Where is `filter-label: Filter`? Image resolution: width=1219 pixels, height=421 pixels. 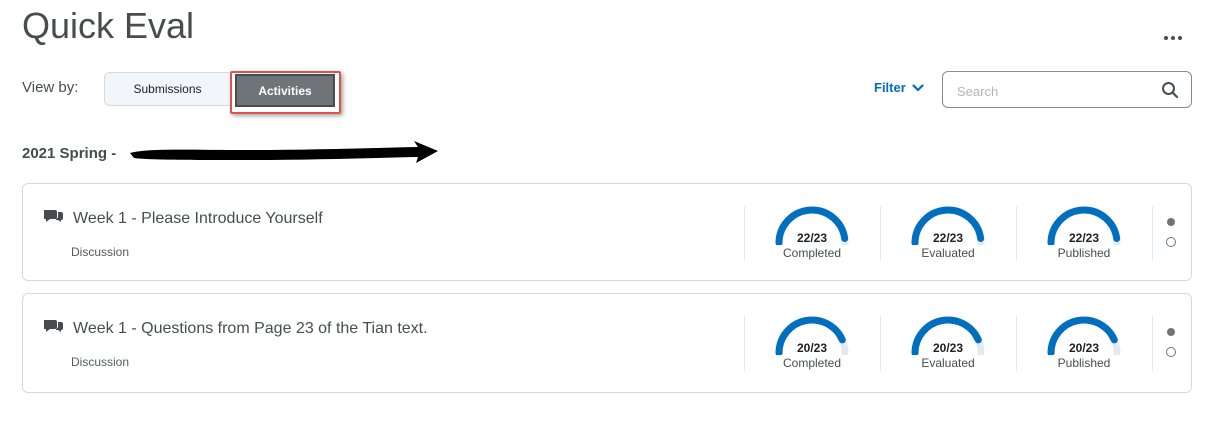
filter-label: Filter is located at coordinates (890, 87).